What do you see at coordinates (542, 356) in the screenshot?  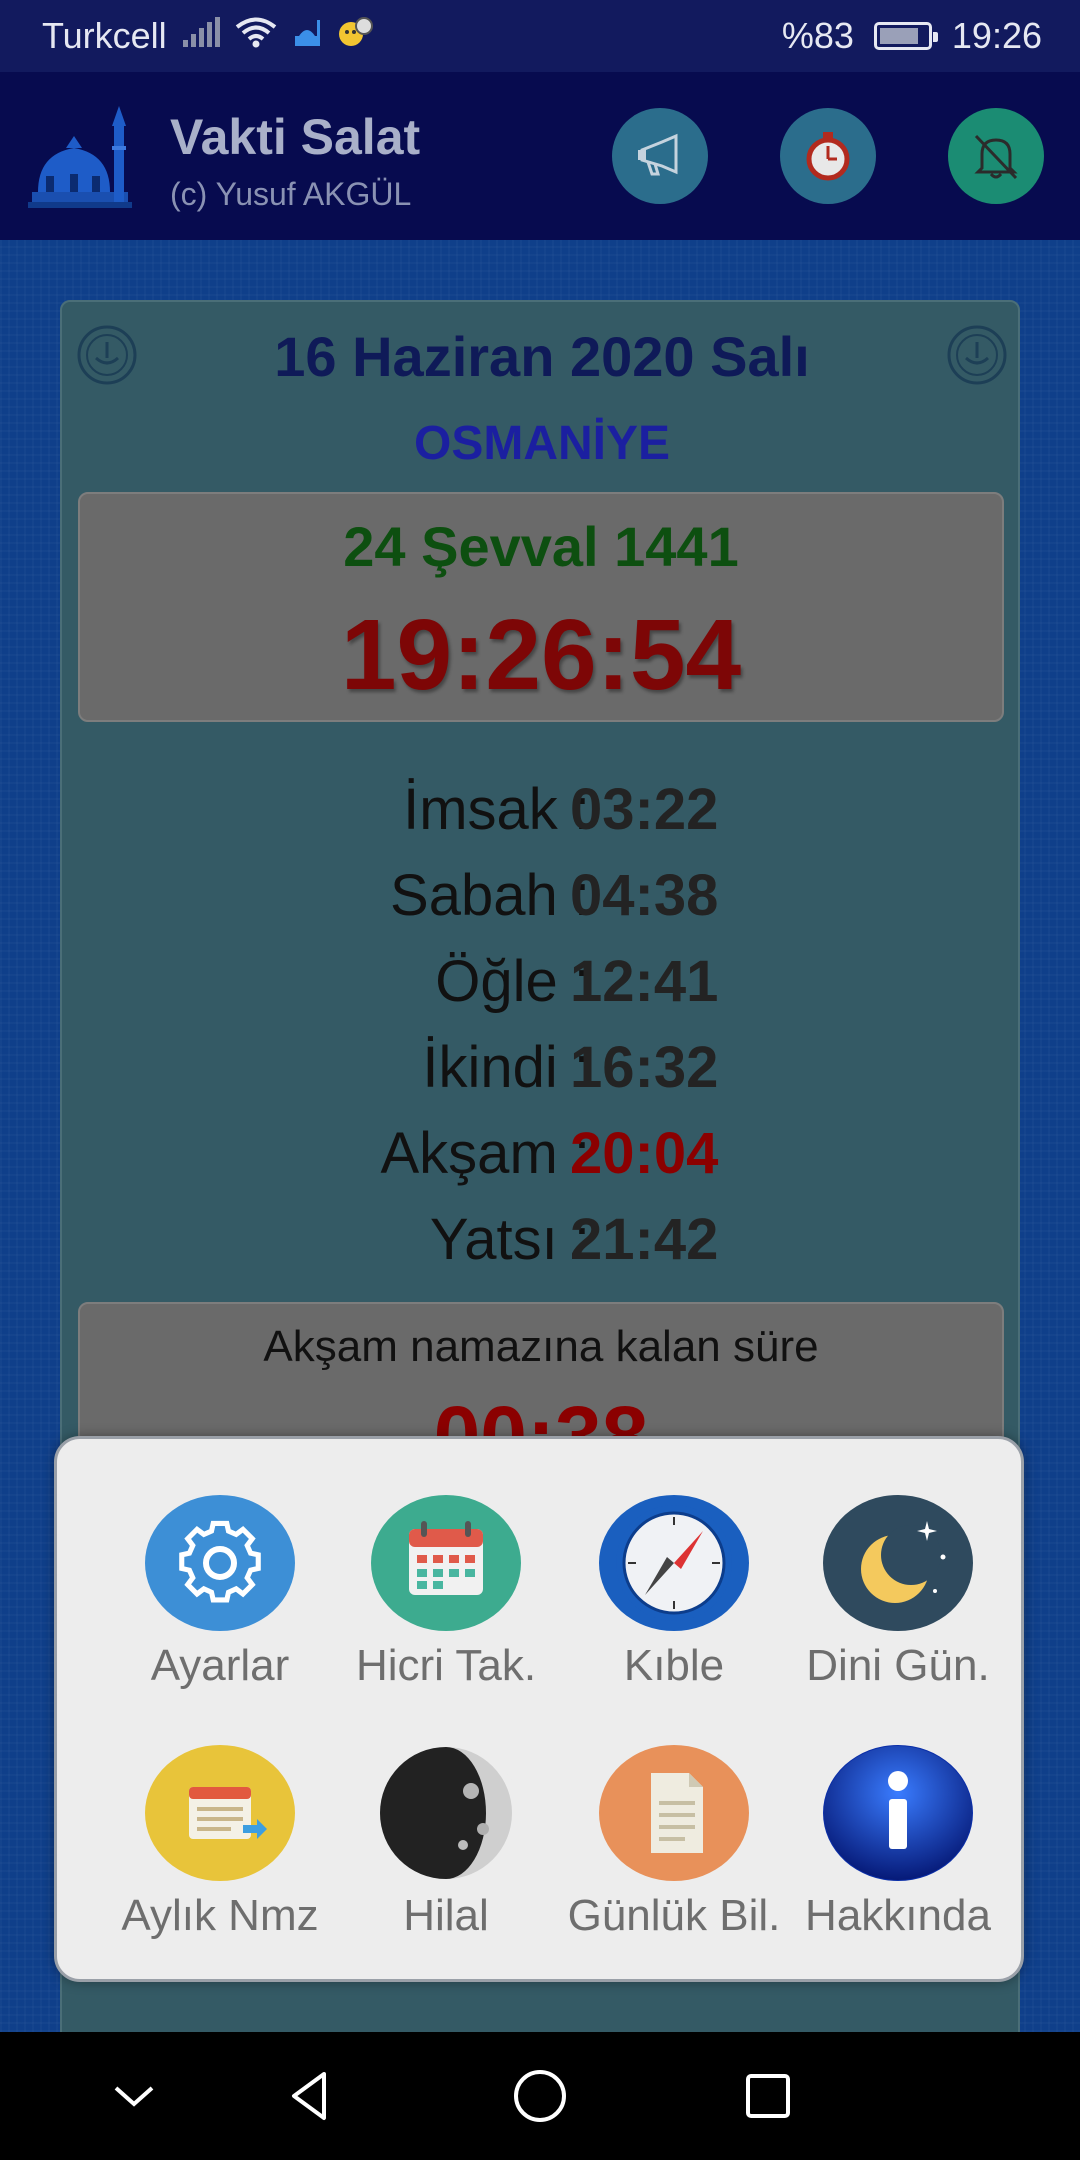 I see `gregorian-date: 16 Haziran 2020 Salı` at bounding box center [542, 356].